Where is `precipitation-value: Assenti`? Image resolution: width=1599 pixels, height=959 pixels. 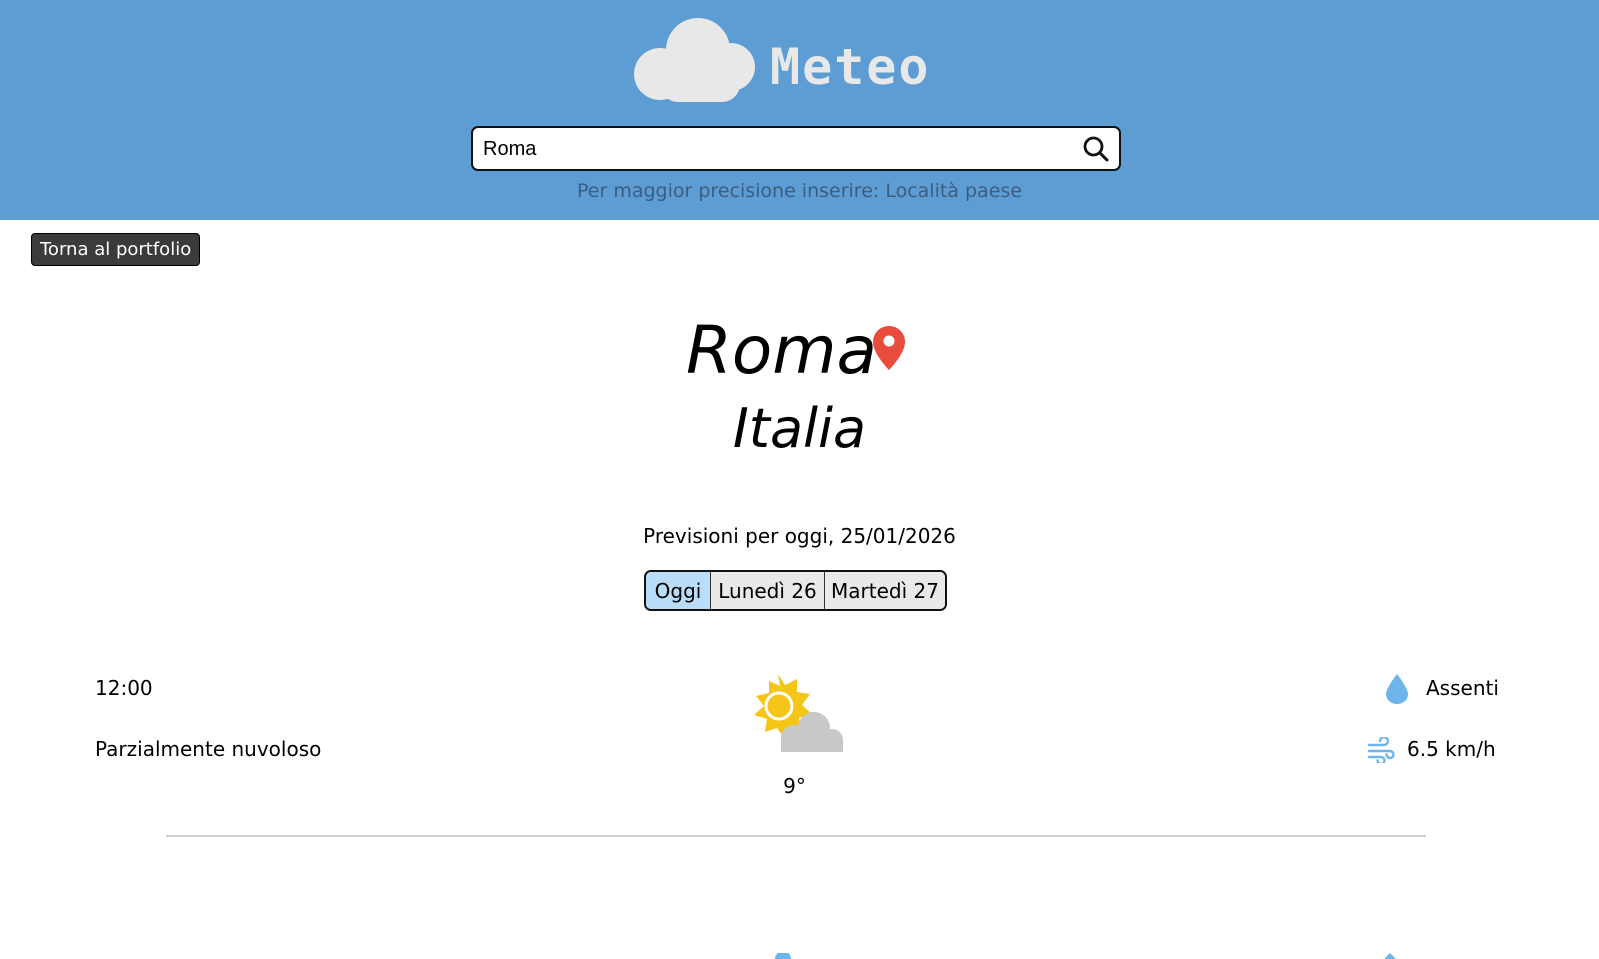 precipitation-value: Assenti is located at coordinates (1462, 688).